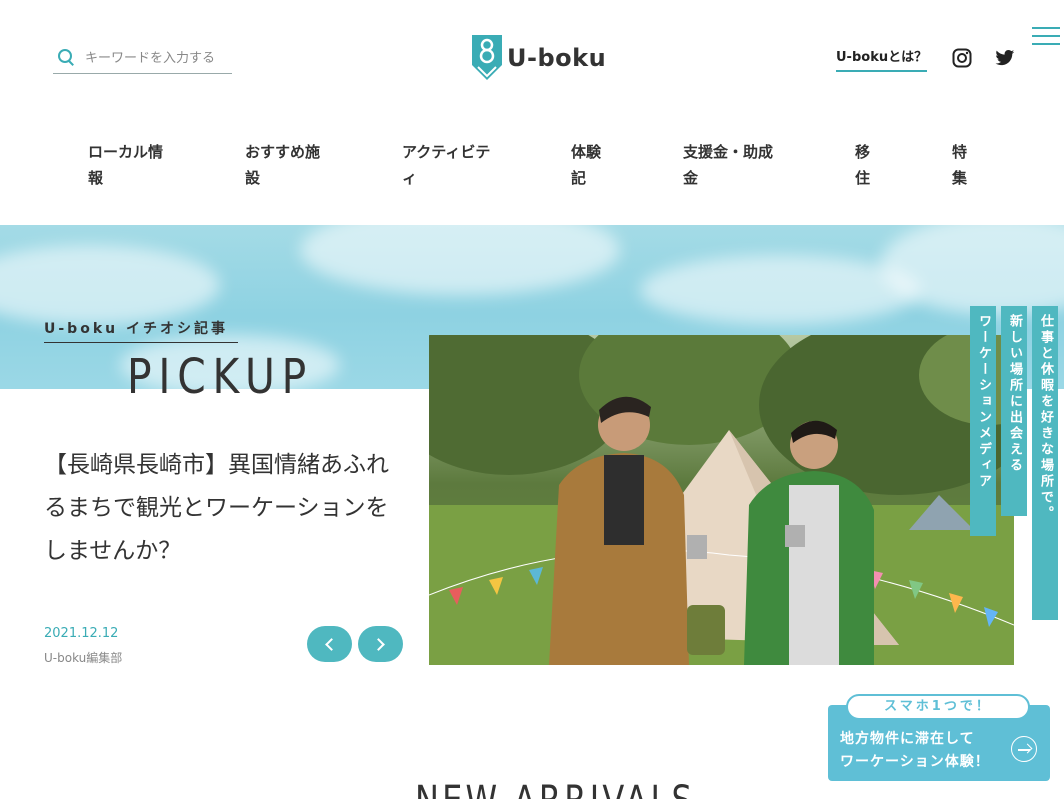 This screenshot has height=799, width=1064. I want to click on instagram-icon, so click(962, 58).